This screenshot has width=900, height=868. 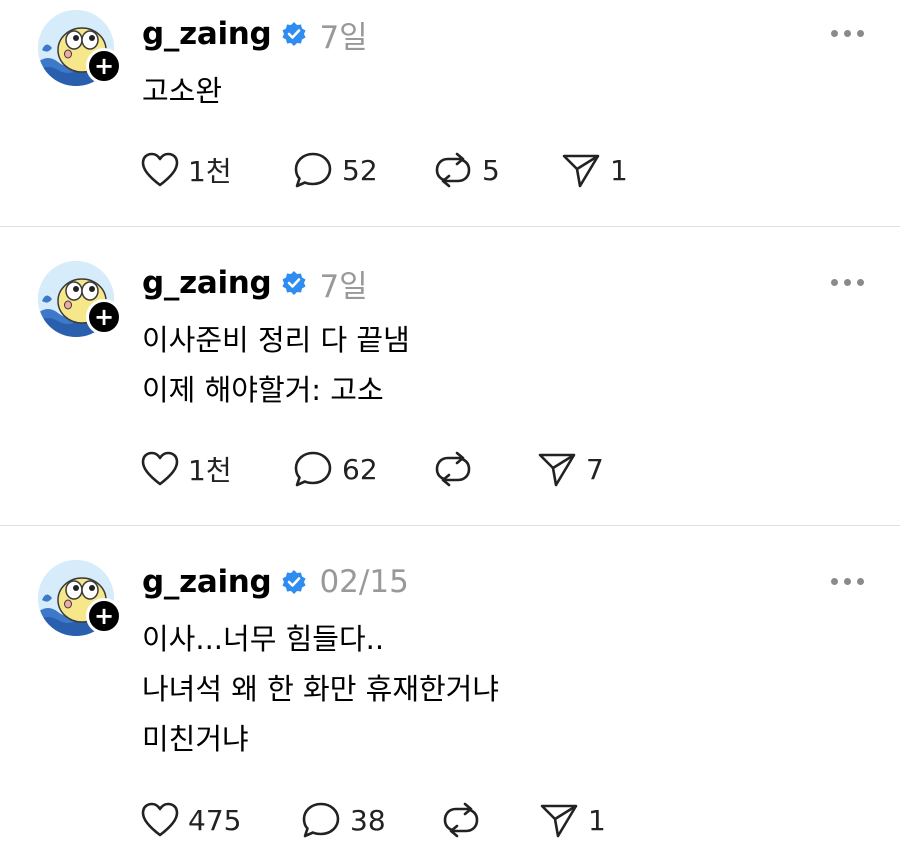 What do you see at coordinates (263, 390) in the screenshot?
I see `post-text-line: 이제 해야할거: 고소` at bounding box center [263, 390].